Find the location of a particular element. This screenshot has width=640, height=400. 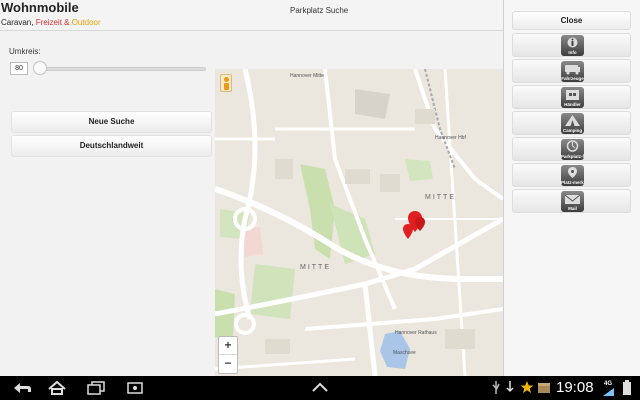

app-title: Wohnmobile is located at coordinates (40, 7).